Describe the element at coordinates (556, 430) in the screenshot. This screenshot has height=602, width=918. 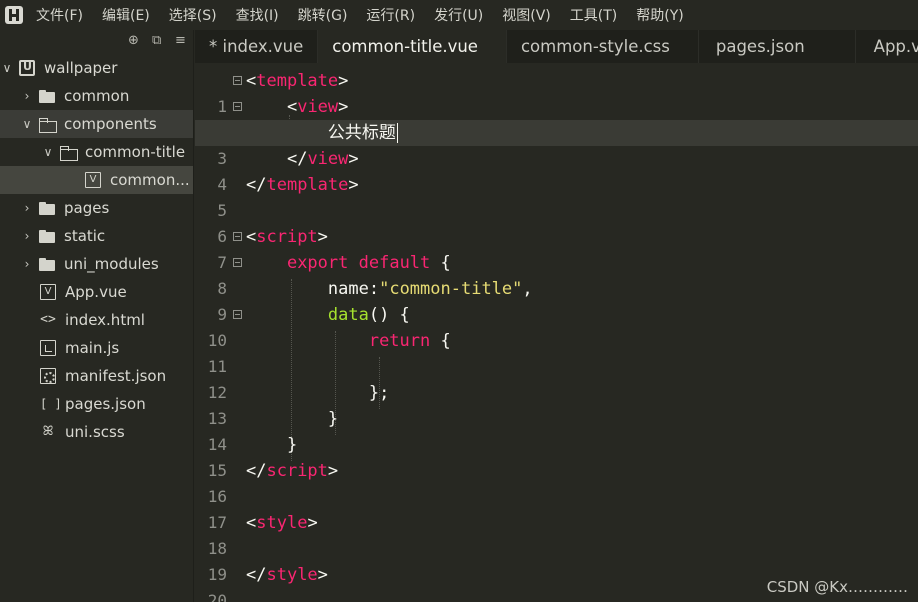
I see `code-line: 14 }` at that location.